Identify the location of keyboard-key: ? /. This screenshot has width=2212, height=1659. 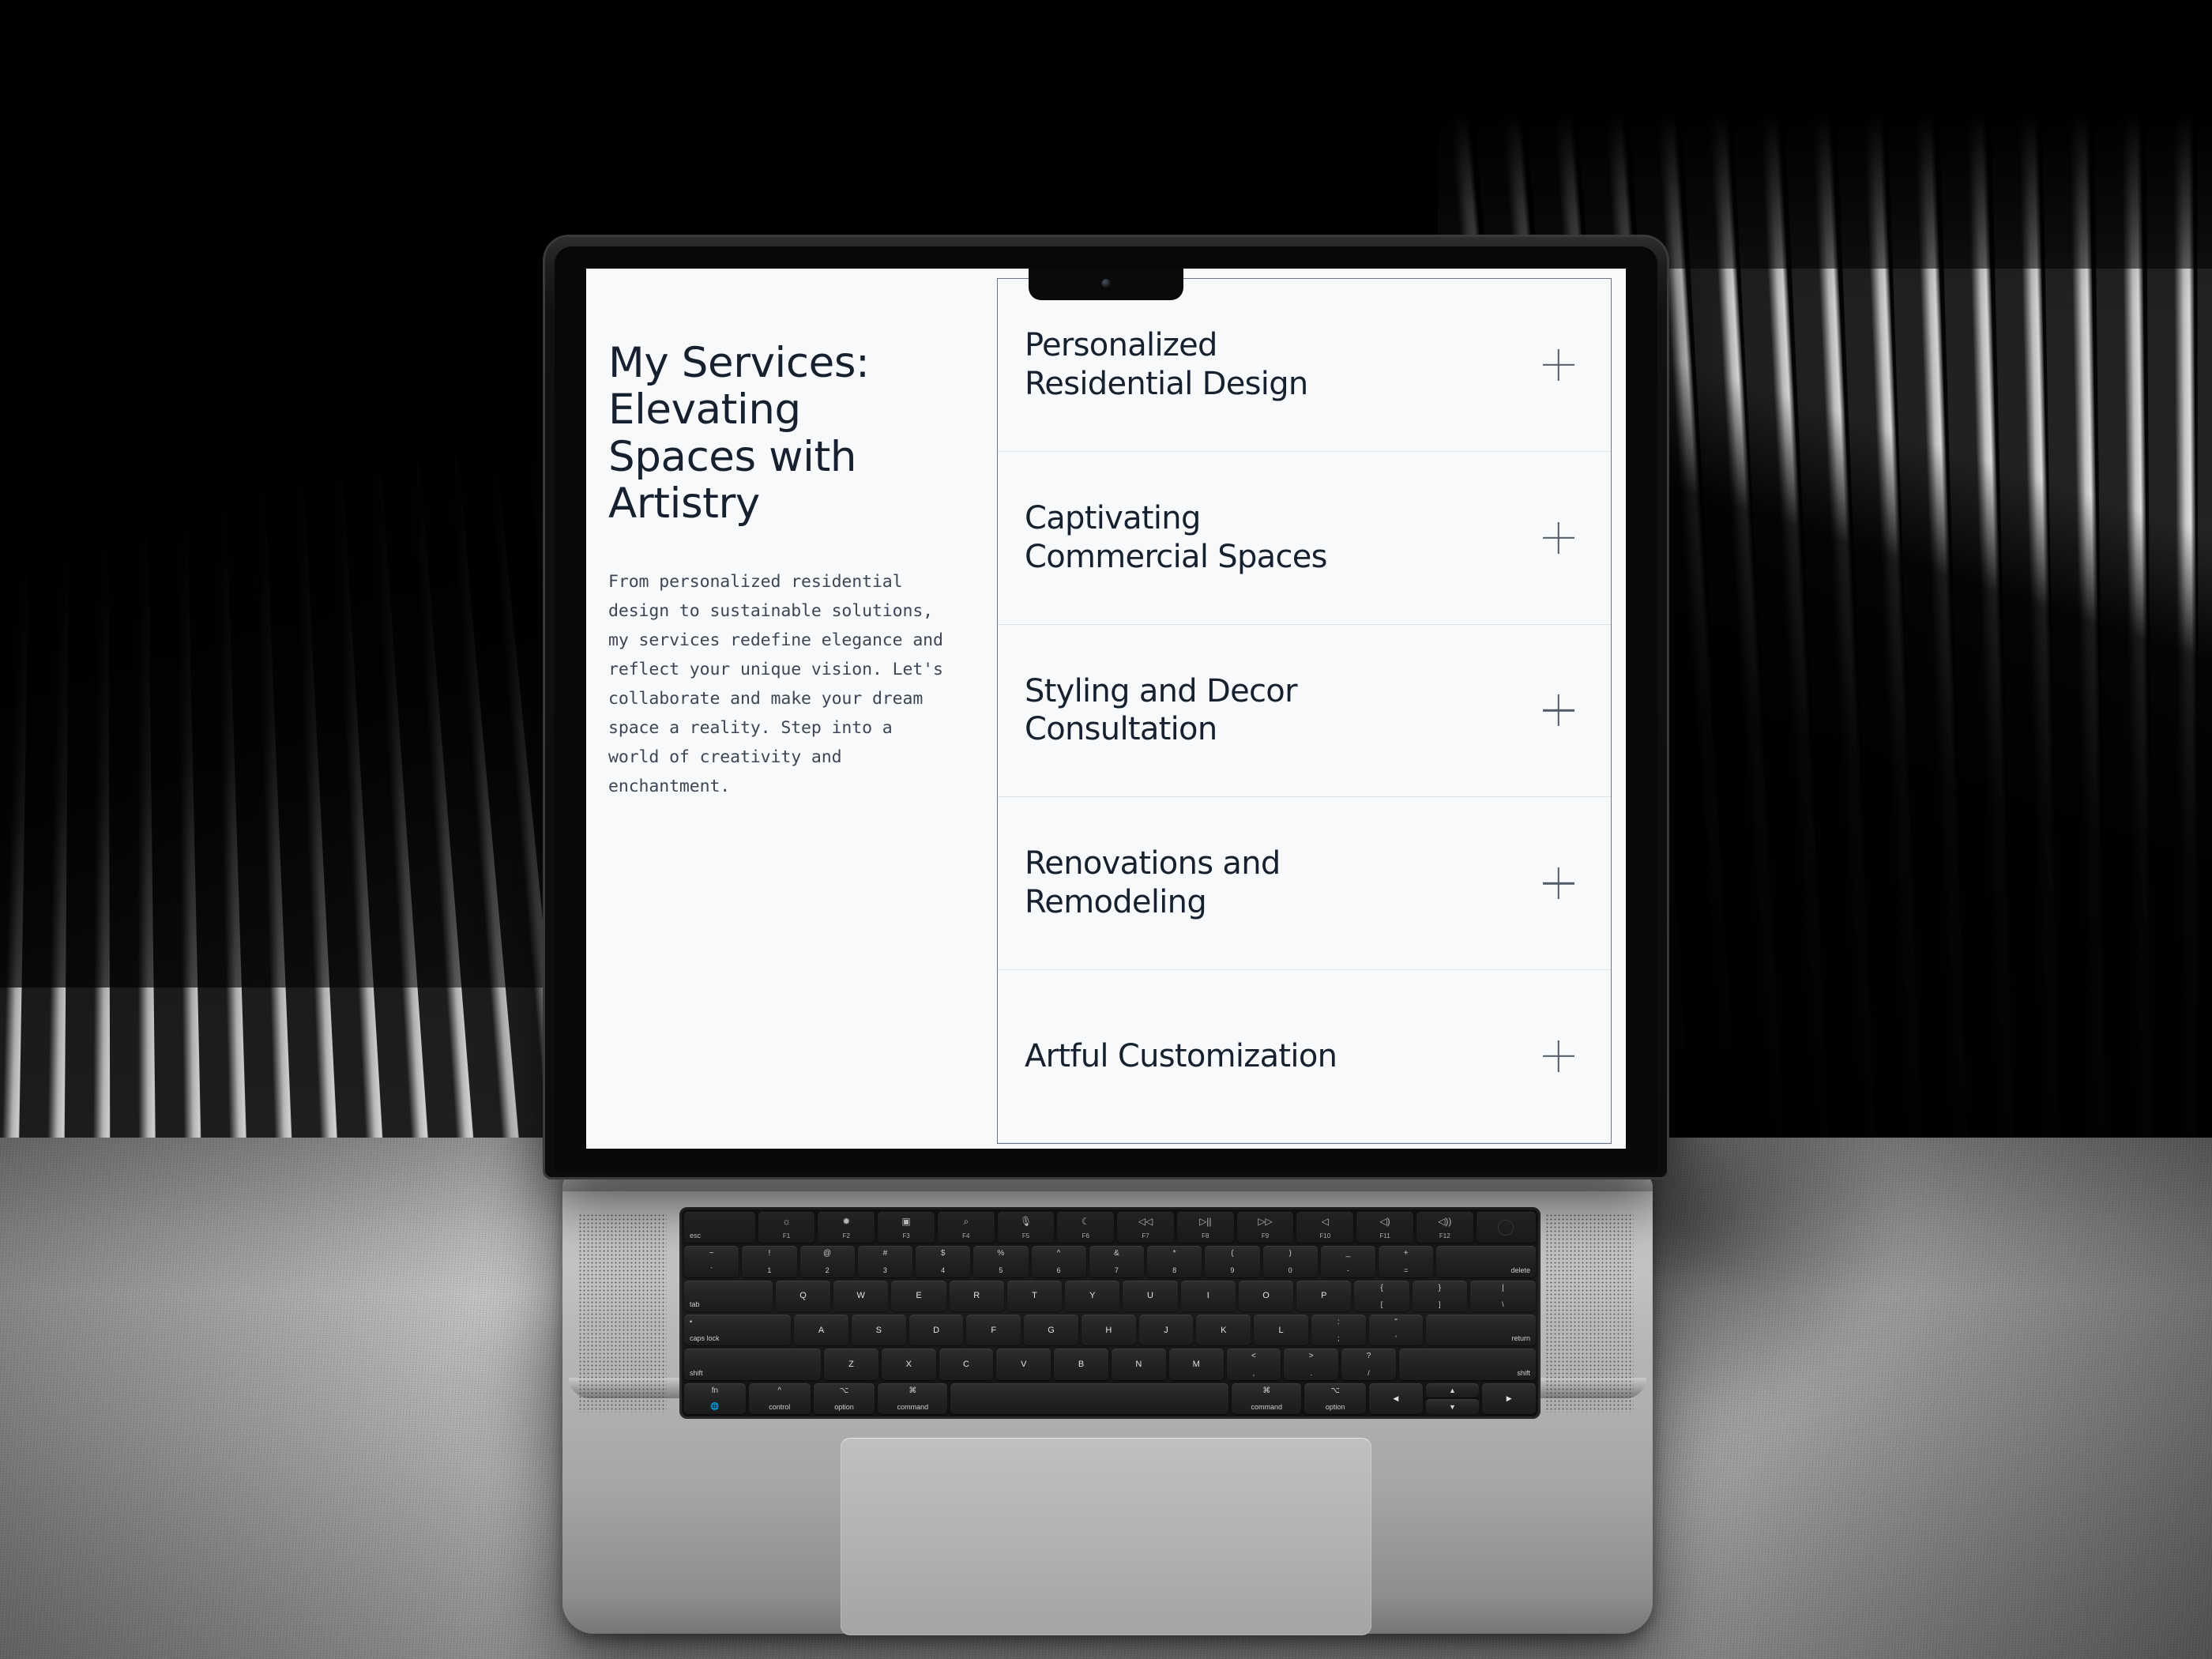
(1369, 1364).